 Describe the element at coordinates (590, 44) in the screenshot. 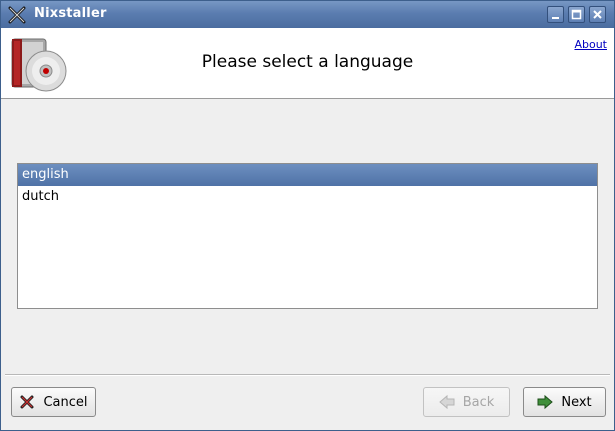

I see `about-link: About` at that location.